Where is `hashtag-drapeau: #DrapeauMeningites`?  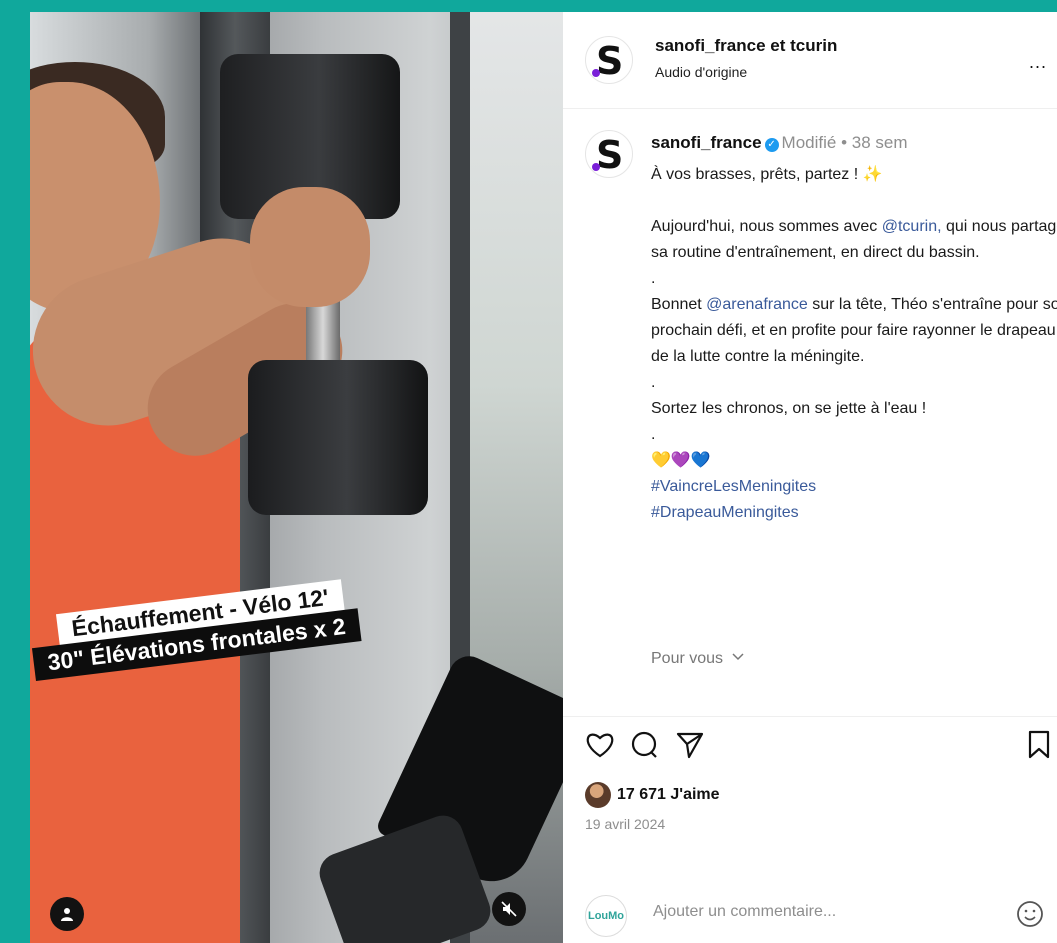
hashtag-drapeau: #DrapeauMeningites is located at coordinates (725, 512).